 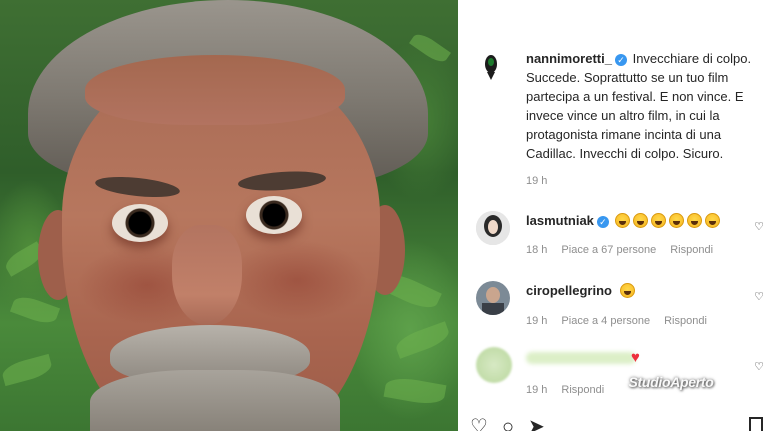 I want to click on comment-username: lasmutniak, so click(x=560, y=220).